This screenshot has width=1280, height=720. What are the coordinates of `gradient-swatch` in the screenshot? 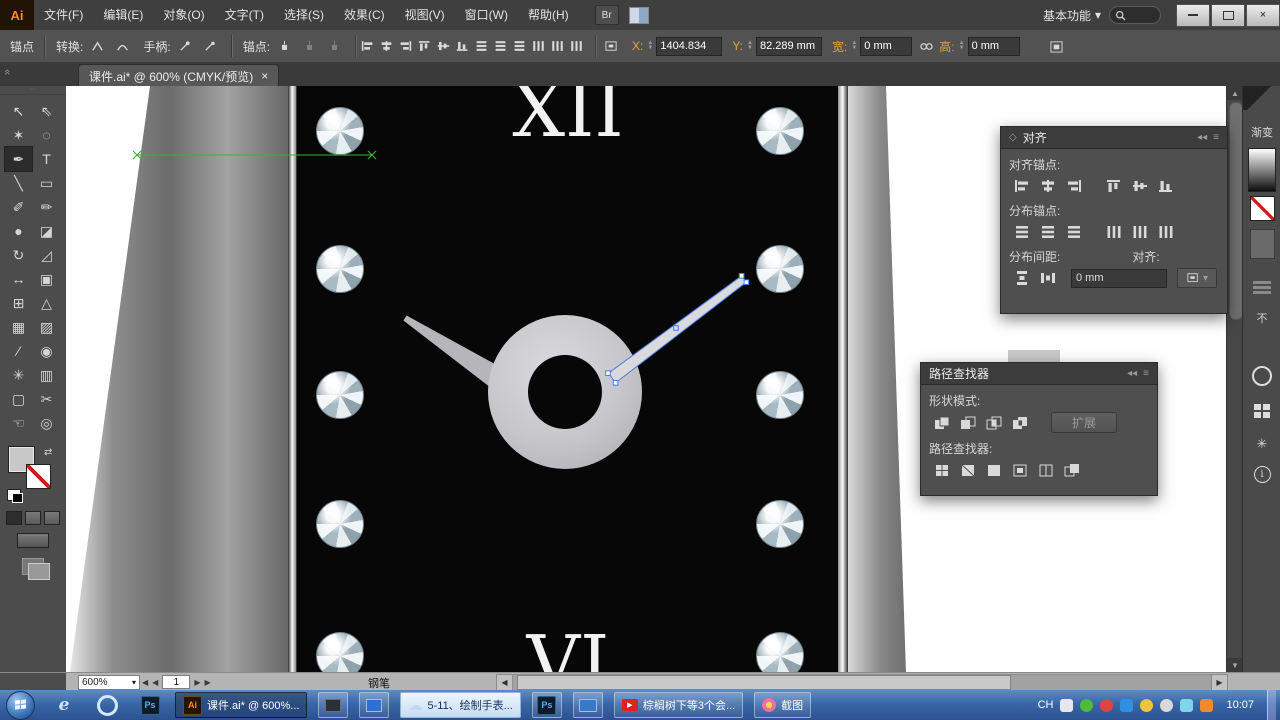 It's located at (1262, 170).